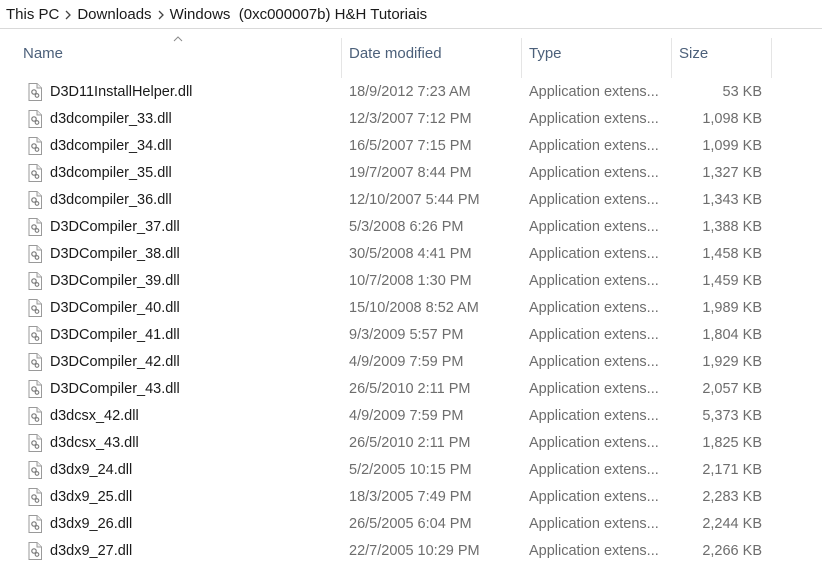 The height and width of the screenshot is (565, 822). What do you see at coordinates (732, 443) in the screenshot?
I see `file-size: 1,825 KB` at bounding box center [732, 443].